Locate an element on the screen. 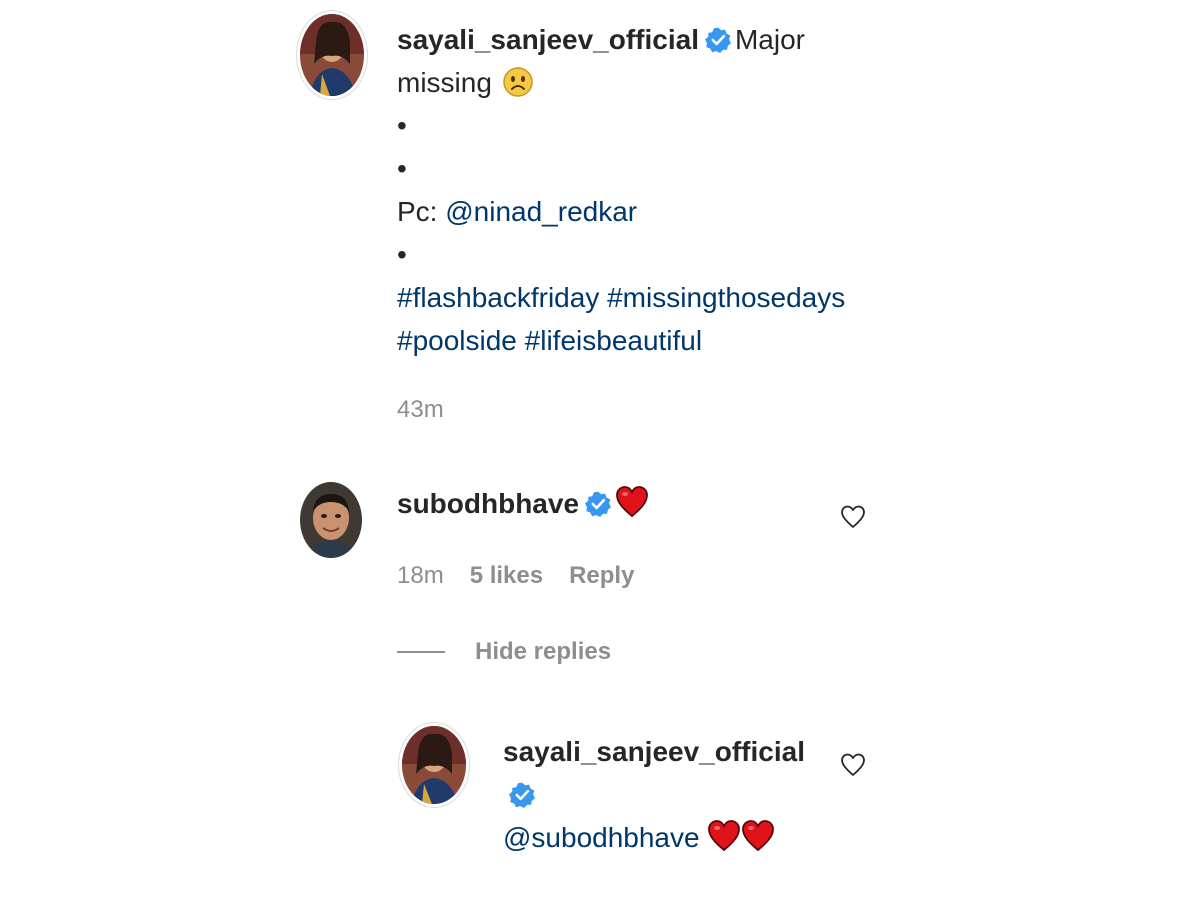 This screenshot has height=900, width=1200. reply-like-heart-icon is located at coordinates (853, 765).